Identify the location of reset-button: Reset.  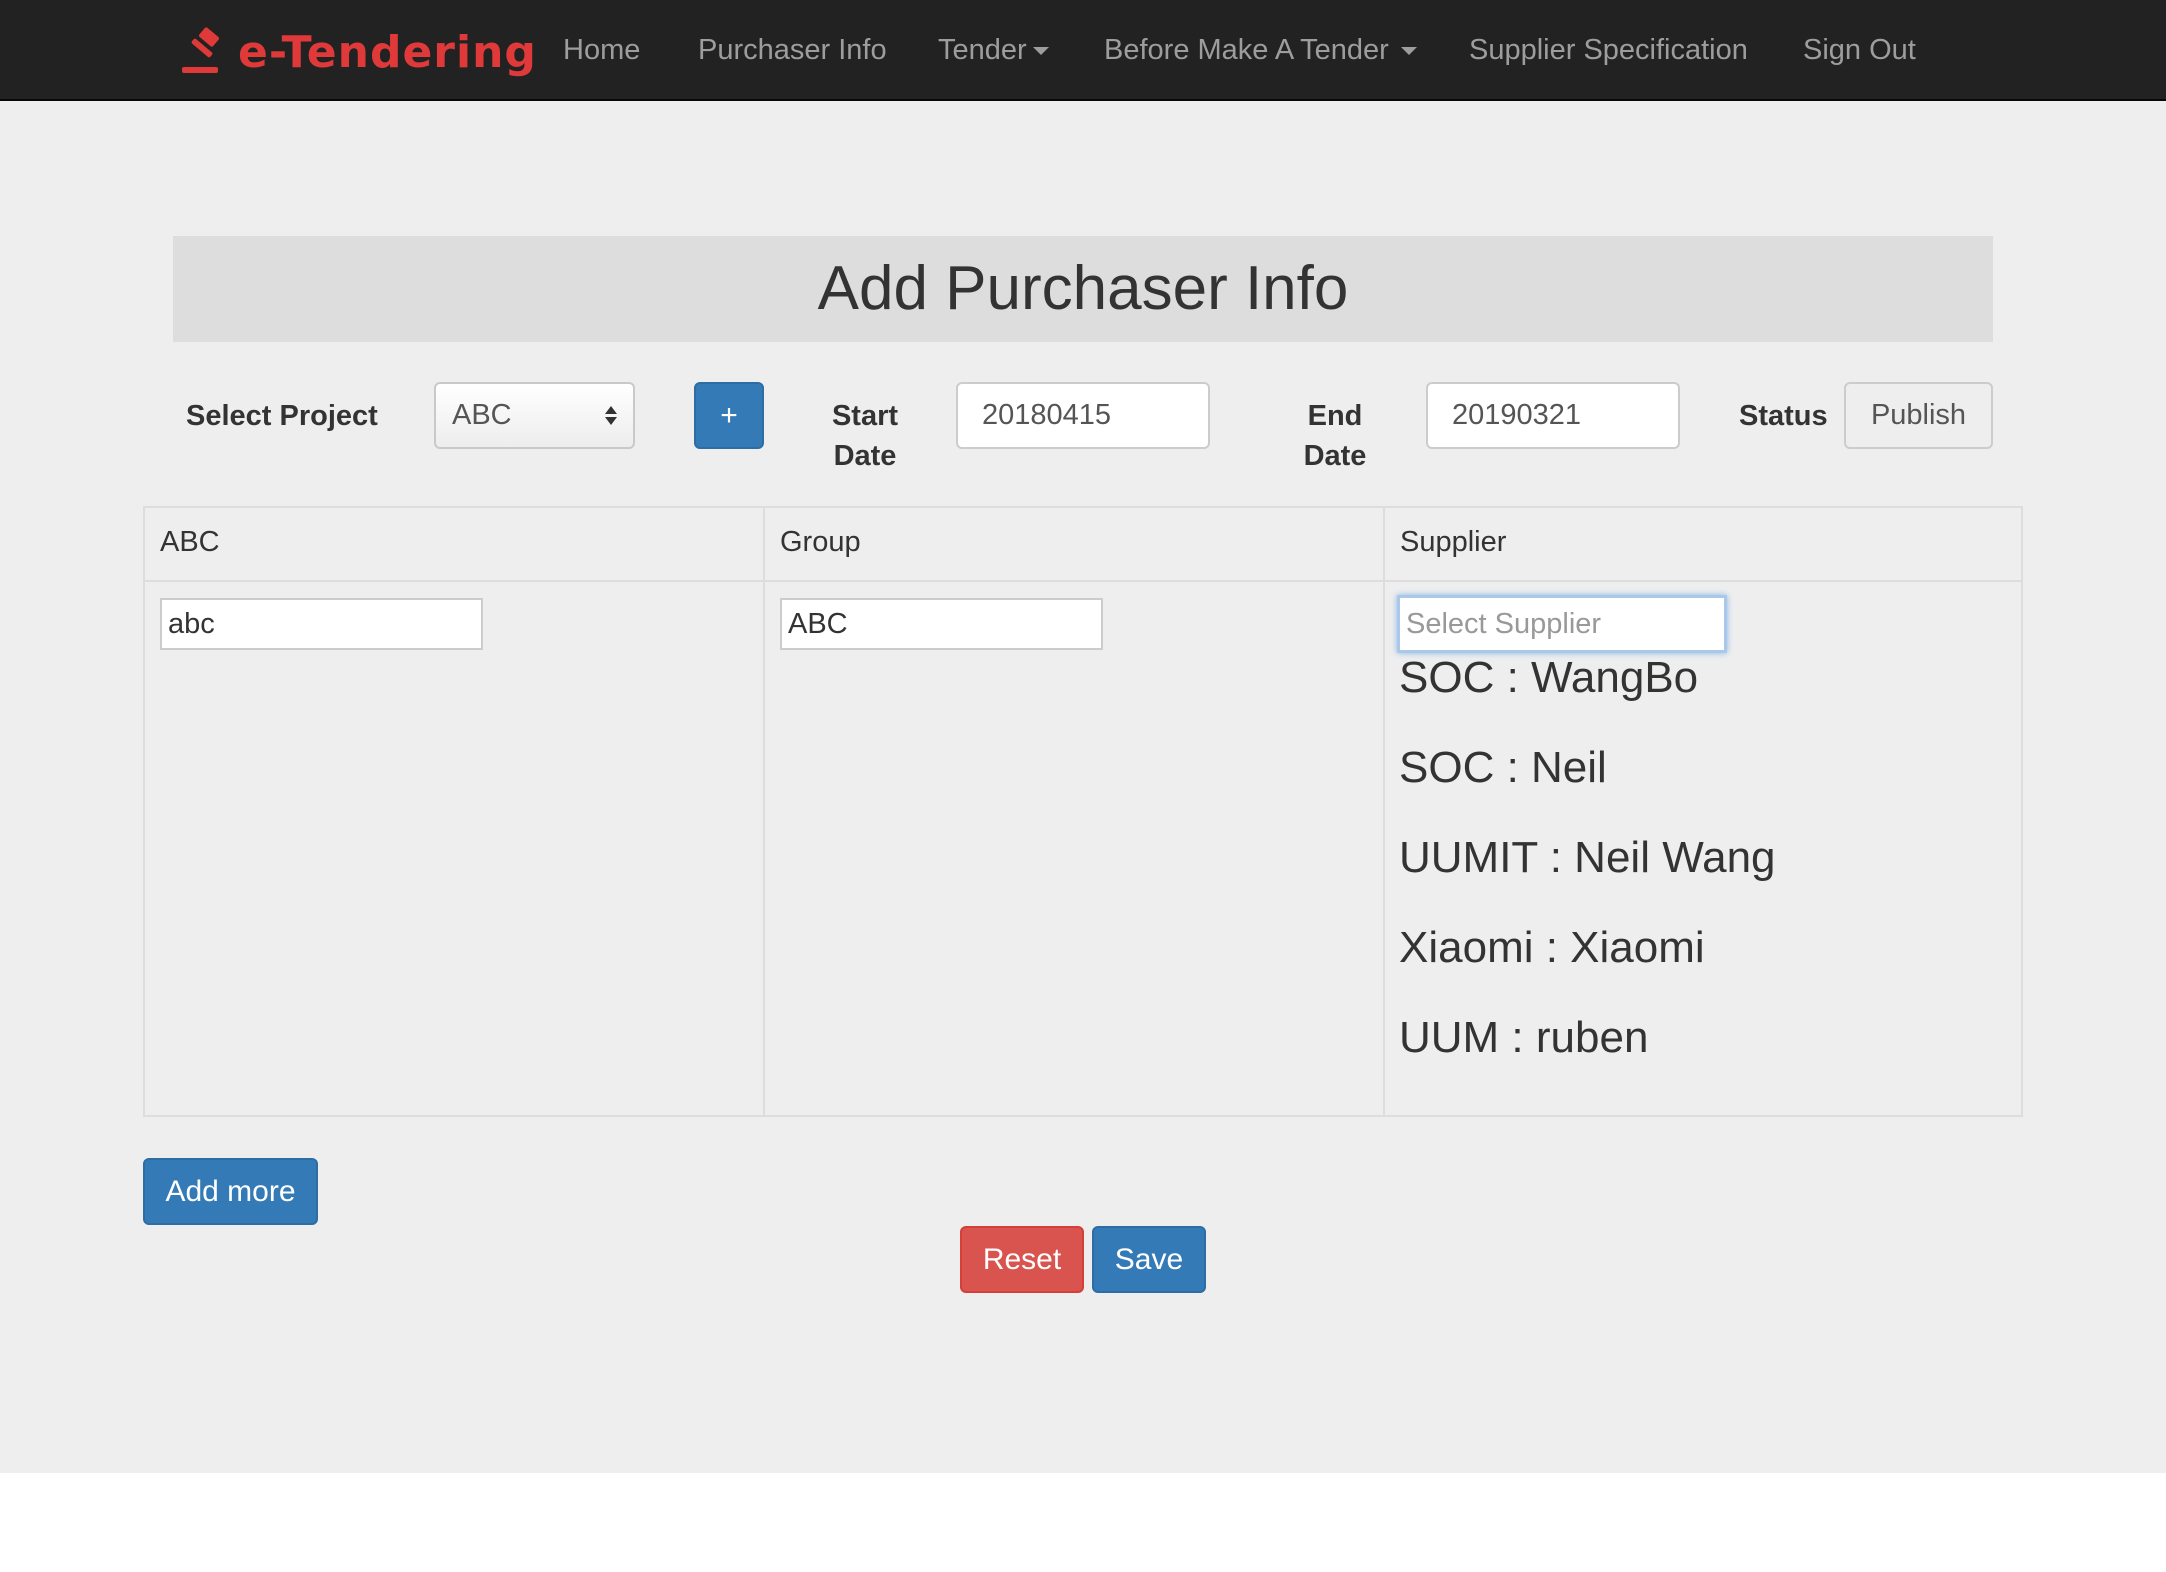
(1022, 1259).